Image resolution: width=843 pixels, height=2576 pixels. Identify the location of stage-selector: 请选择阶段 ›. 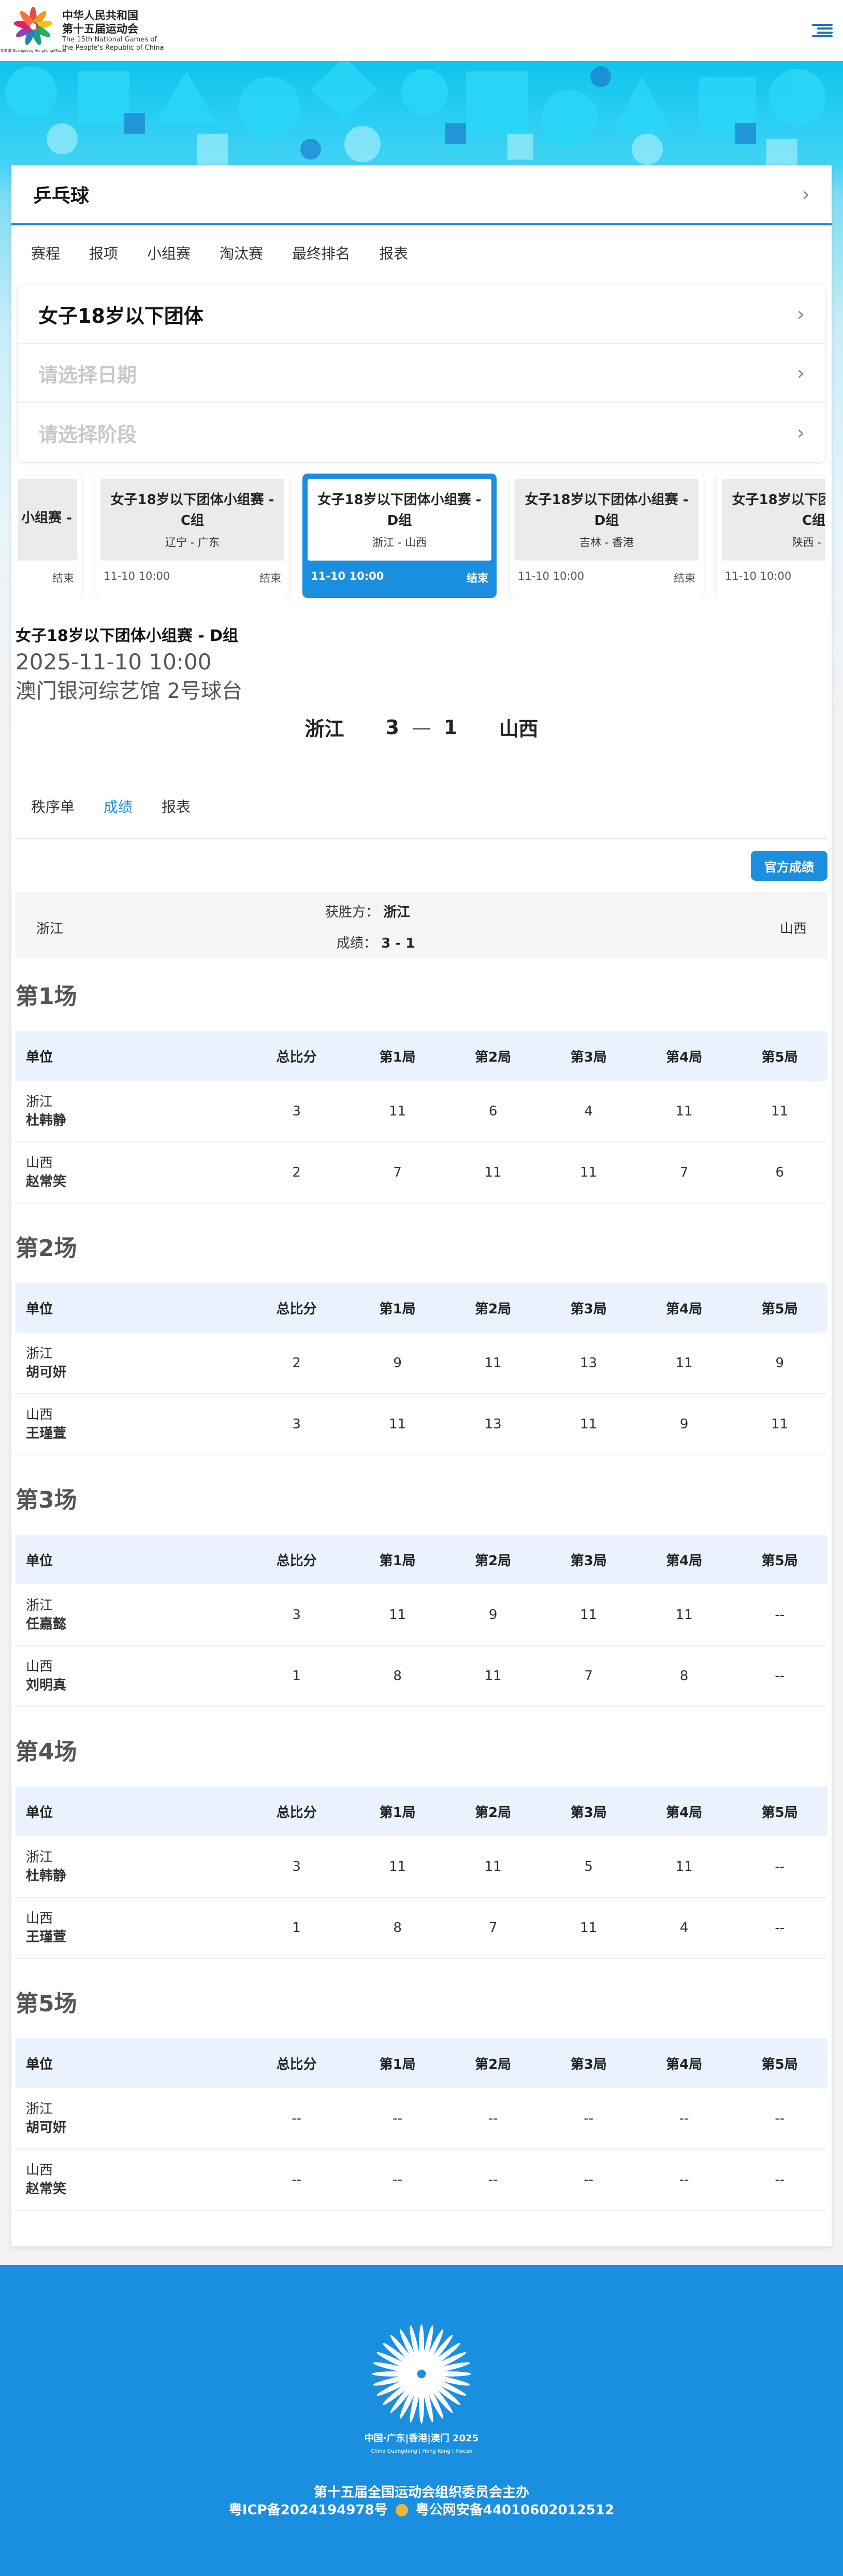
(422, 432).